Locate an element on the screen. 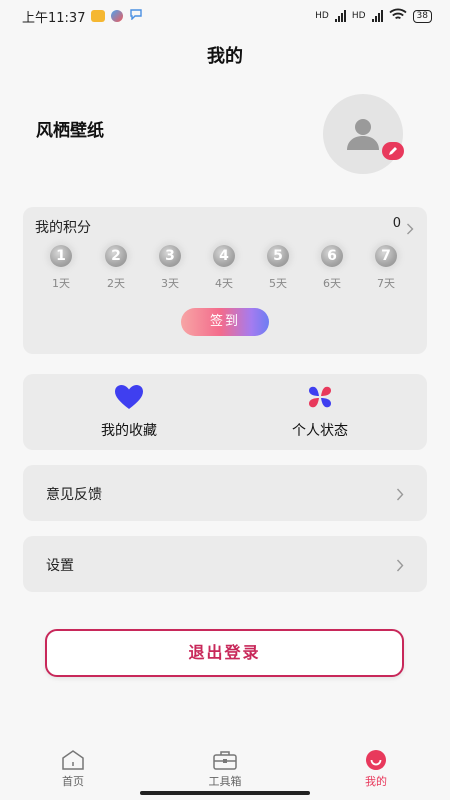 The width and height of the screenshot is (450, 800). checkin-day-6: 6 6天 is located at coordinates (332, 268).